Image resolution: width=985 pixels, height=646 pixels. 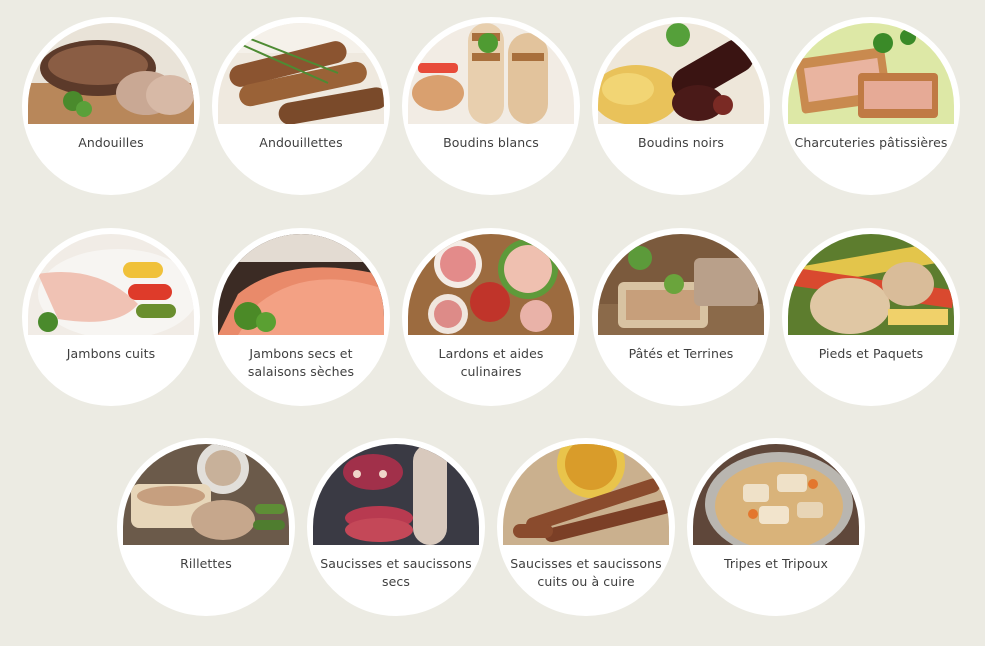 What do you see at coordinates (491, 362) in the screenshot?
I see `category-label: Lardons et aides culinaires` at bounding box center [491, 362].